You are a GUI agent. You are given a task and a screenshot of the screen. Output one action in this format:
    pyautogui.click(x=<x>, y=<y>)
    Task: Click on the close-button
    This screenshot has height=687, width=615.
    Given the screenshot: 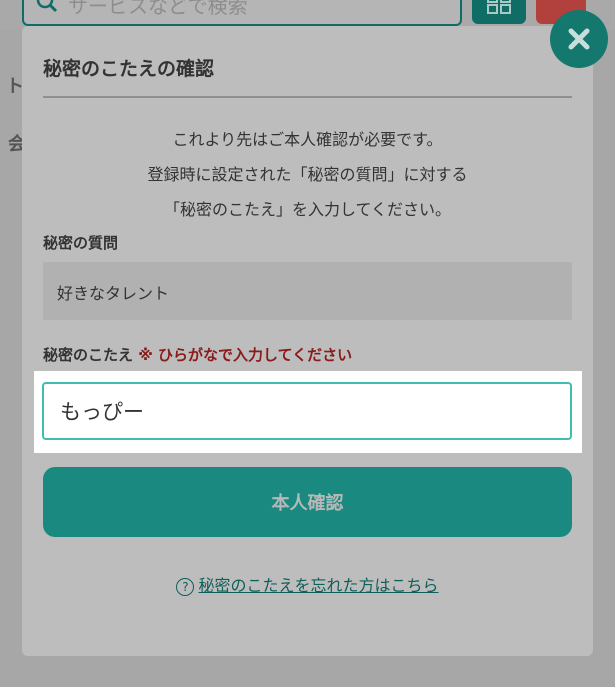 What is the action you would take?
    pyautogui.click(x=579, y=39)
    